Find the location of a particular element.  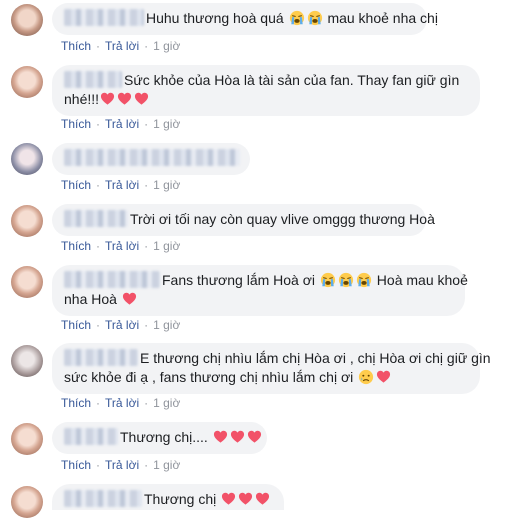

comment-text-line2: nhé!!! is located at coordinates (82, 99).